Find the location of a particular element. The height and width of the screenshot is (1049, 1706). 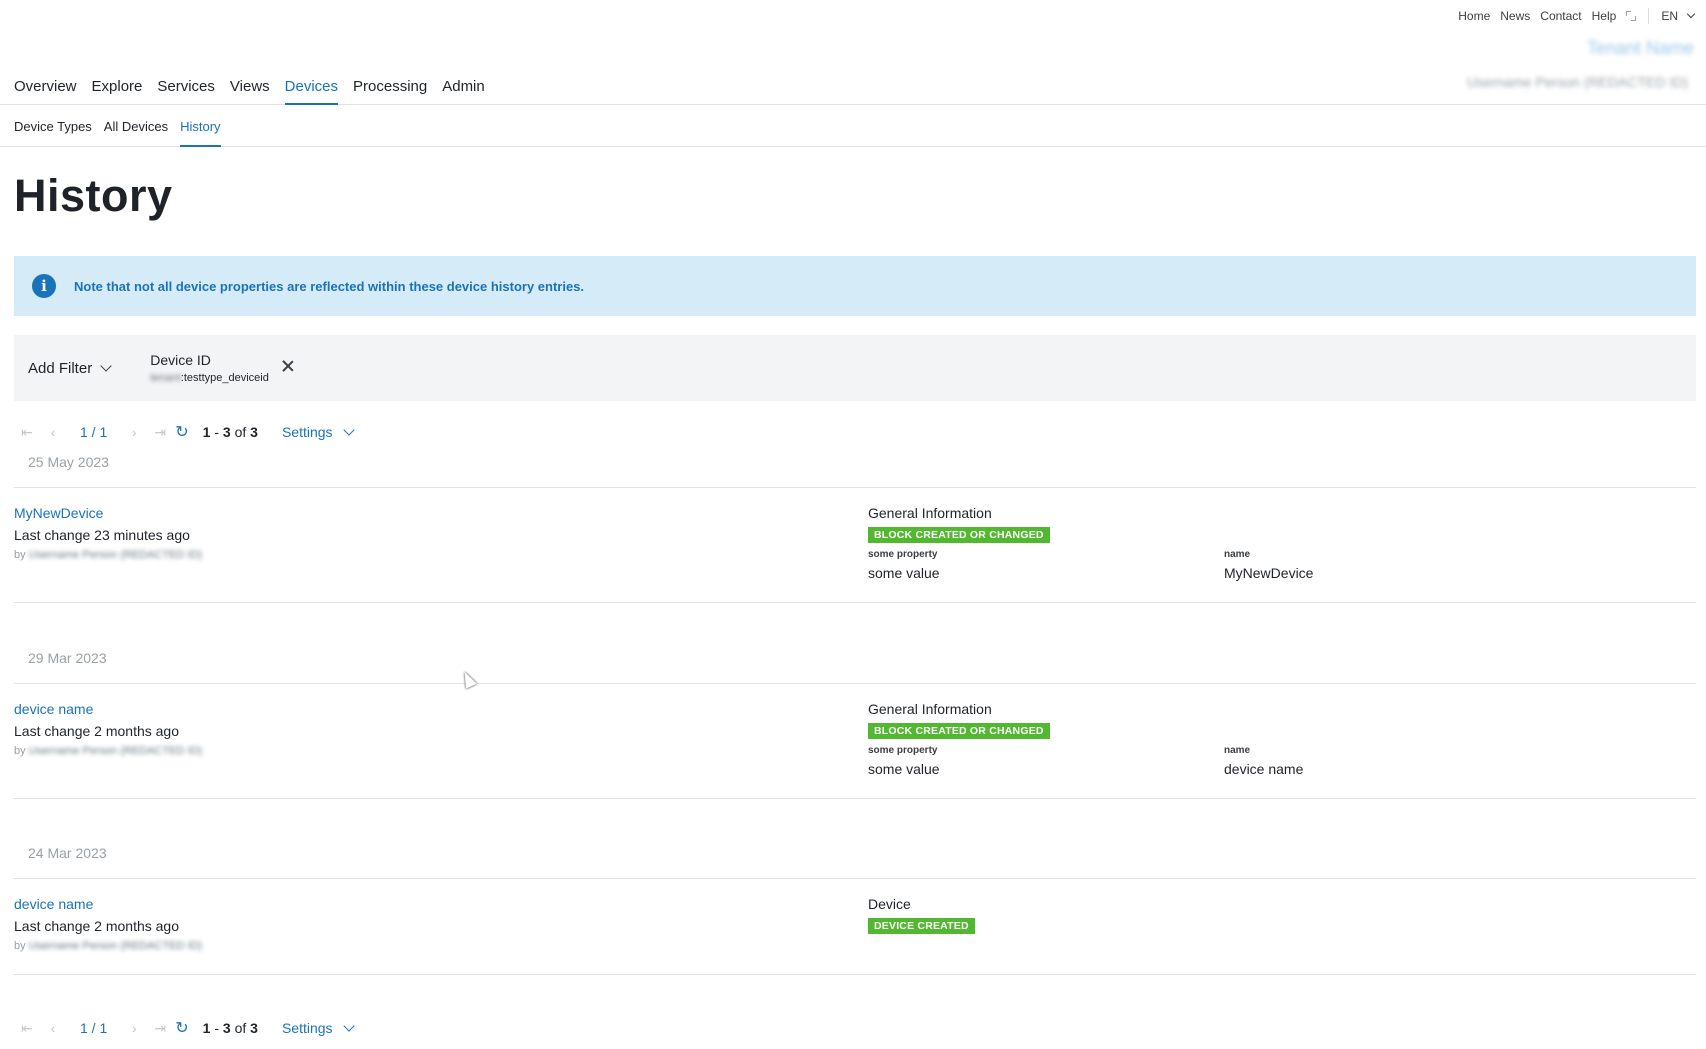

tab-history: History is located at coordinates (200, 131).